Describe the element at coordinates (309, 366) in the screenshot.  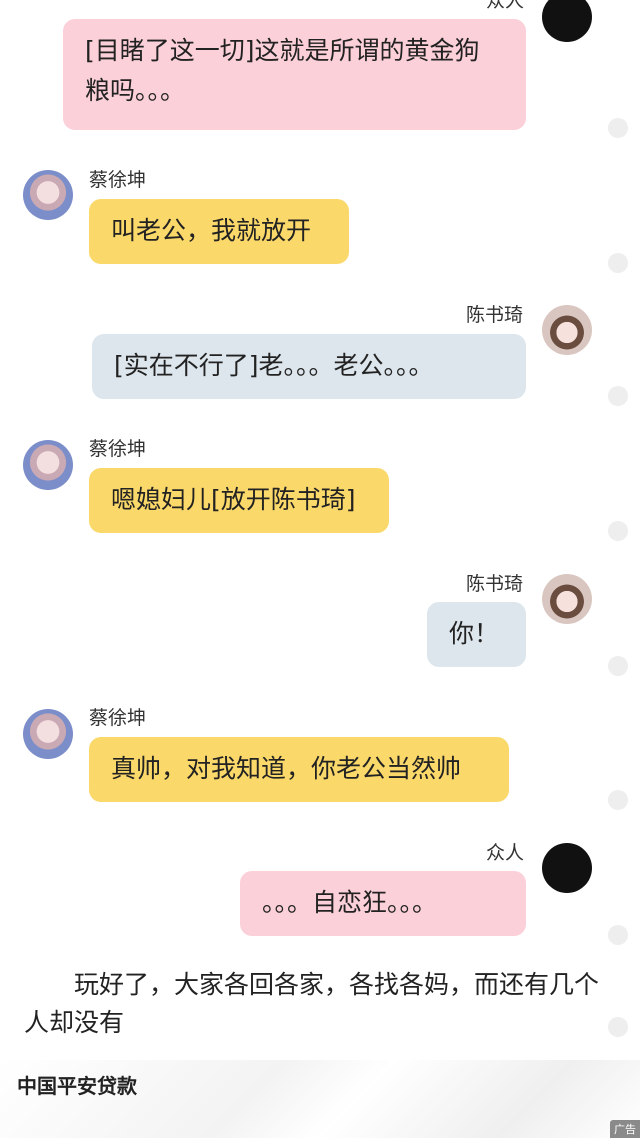
I see `chat-bubble: [实在不行了]老。。。老公。。。` at that location.